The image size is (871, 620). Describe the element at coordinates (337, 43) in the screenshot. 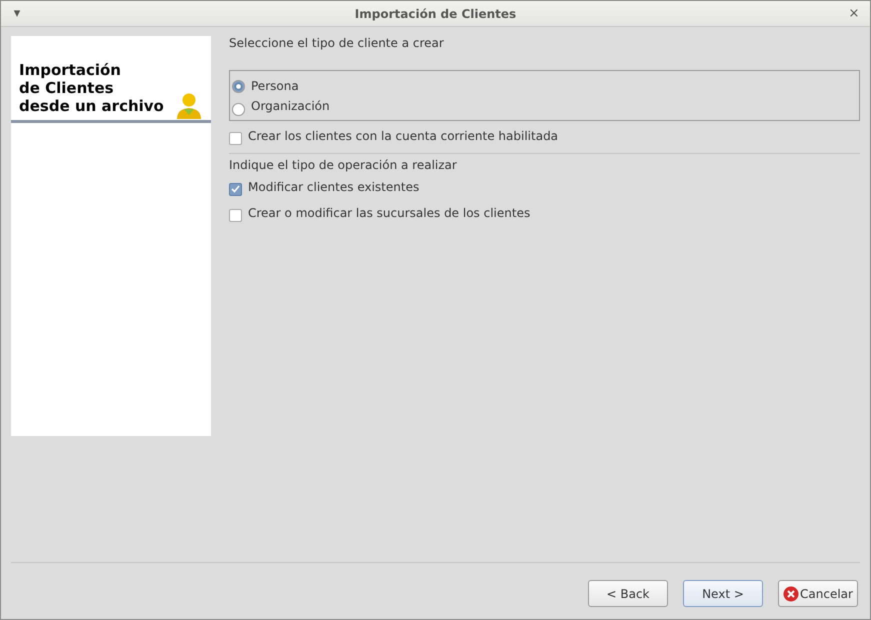

I see `section-label: Seleccione el tipo de cliente a crear` at that location.